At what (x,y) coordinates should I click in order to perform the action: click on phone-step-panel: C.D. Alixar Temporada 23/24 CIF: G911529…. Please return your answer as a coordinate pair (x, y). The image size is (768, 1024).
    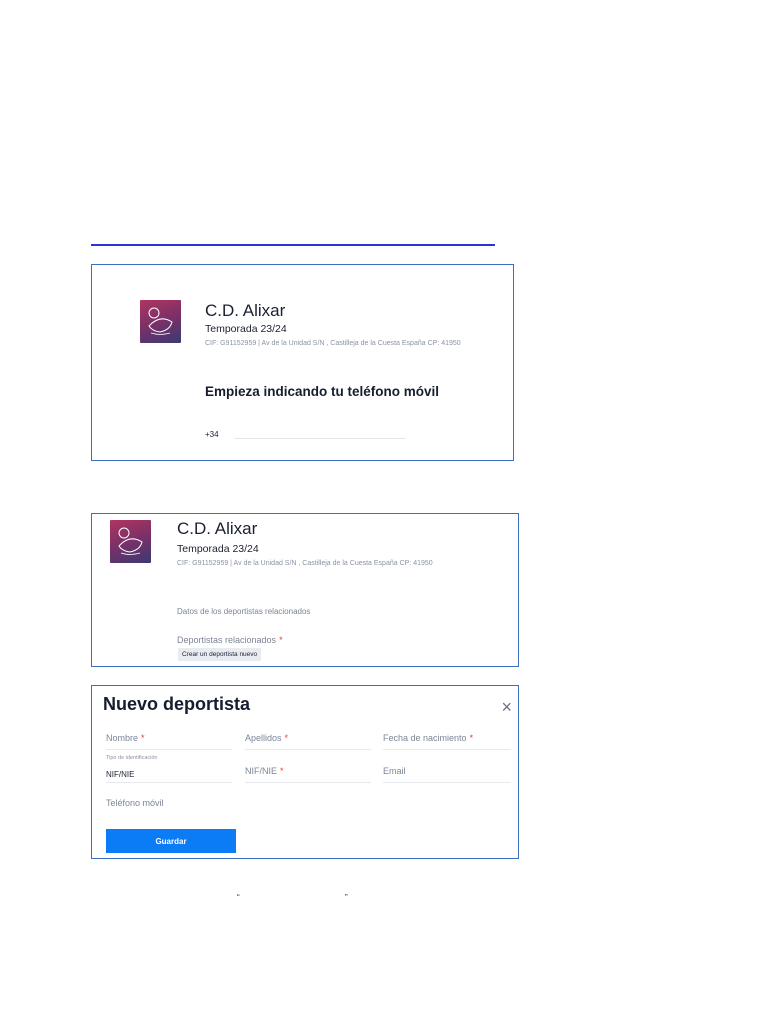
    Looking at the image, I should click on (302, 362).